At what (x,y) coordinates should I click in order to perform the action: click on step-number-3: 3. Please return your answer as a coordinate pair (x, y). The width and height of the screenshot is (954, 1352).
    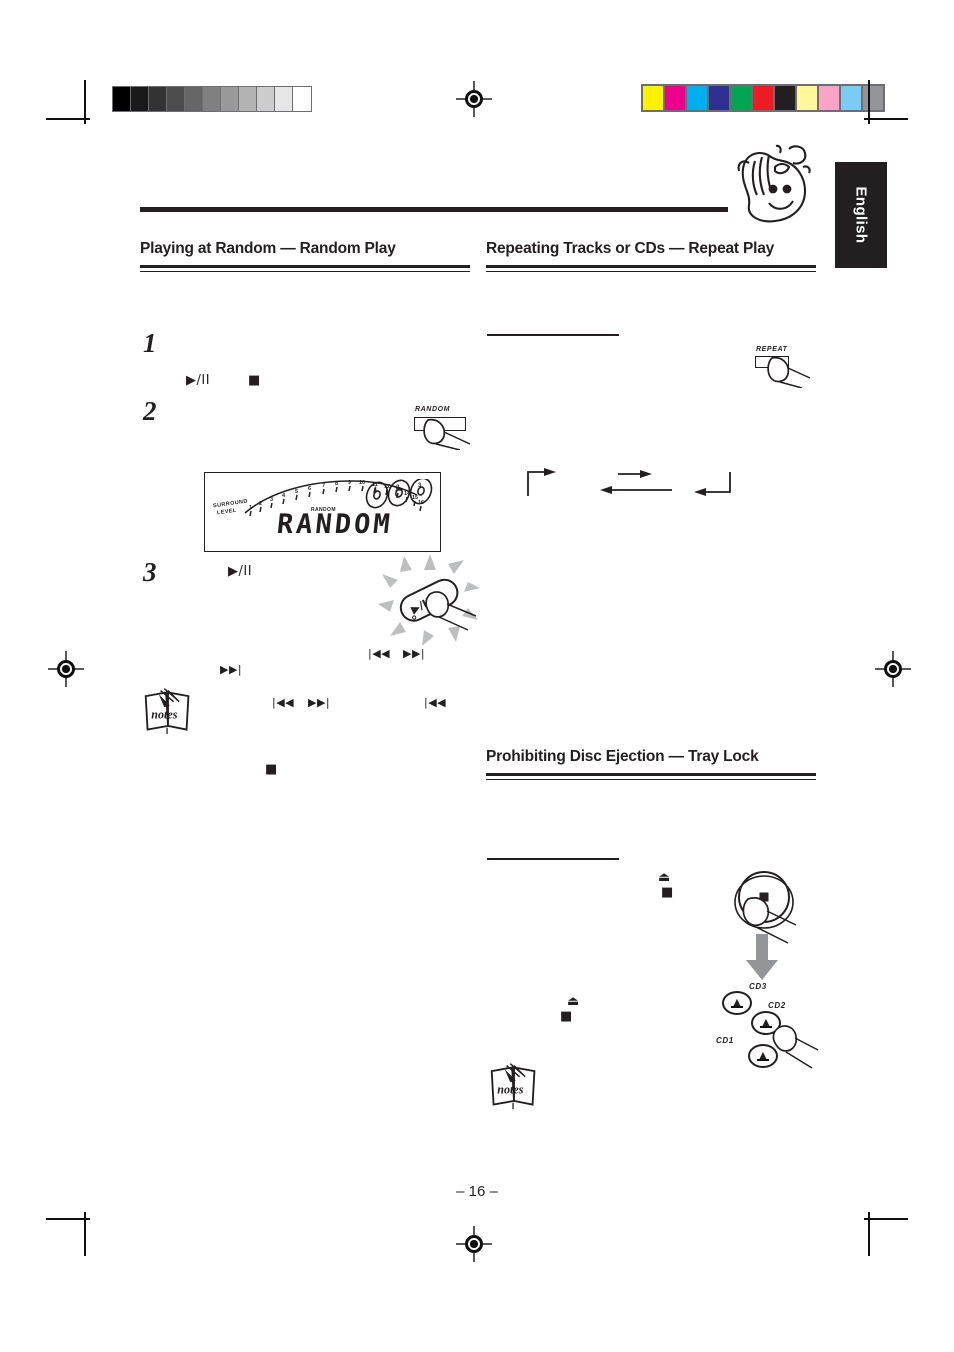
    Looking at the image, I should click on (150, 572).